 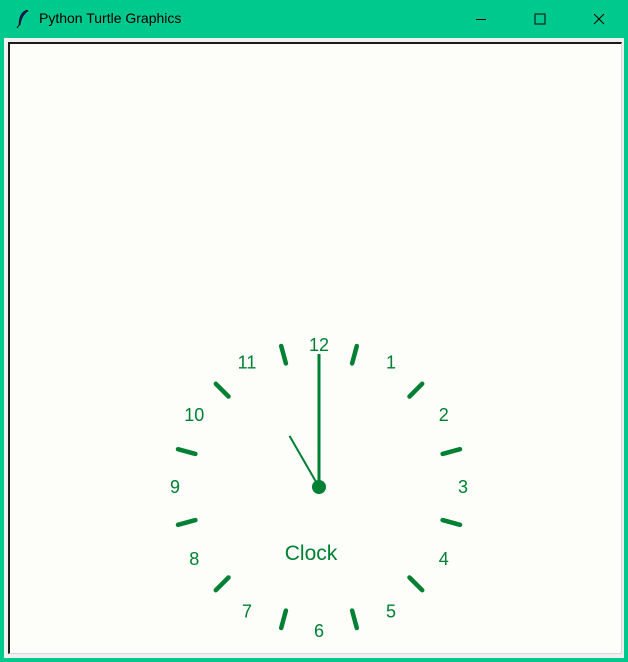 I want to click on clock-numeral: 10, so click(x=194, y=415).